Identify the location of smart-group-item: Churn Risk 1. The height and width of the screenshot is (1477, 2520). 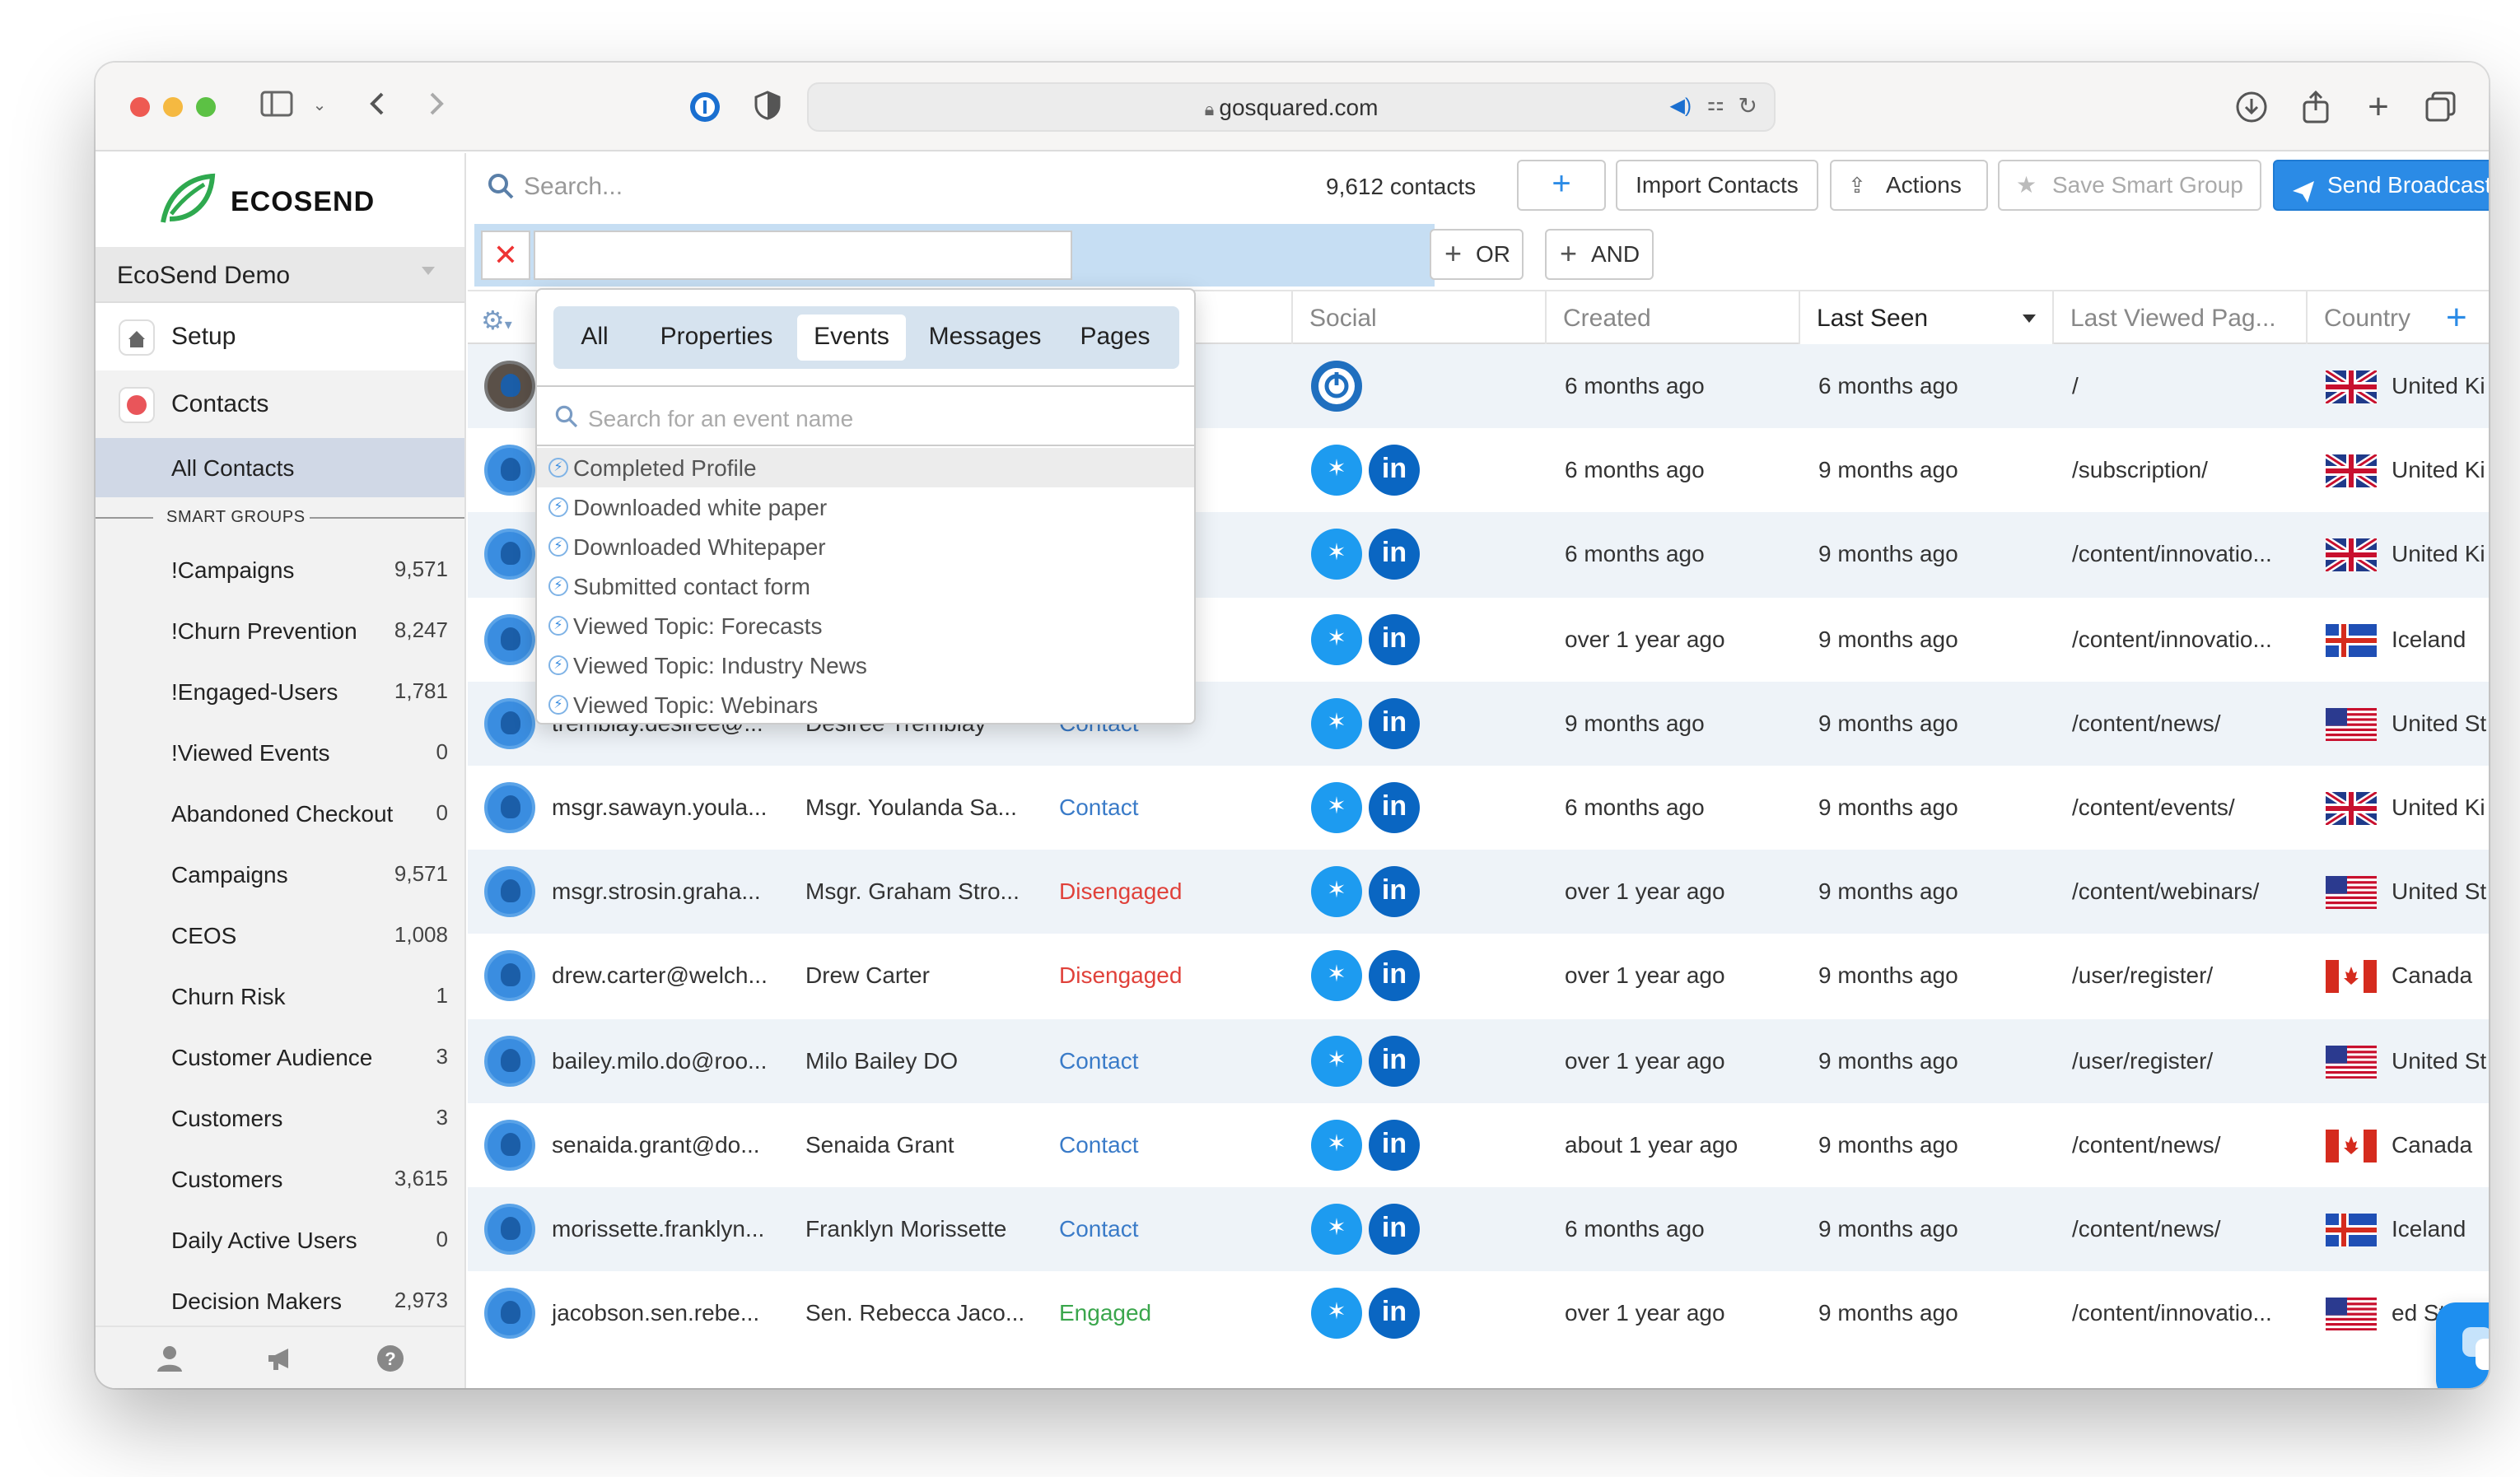
(280, 997).